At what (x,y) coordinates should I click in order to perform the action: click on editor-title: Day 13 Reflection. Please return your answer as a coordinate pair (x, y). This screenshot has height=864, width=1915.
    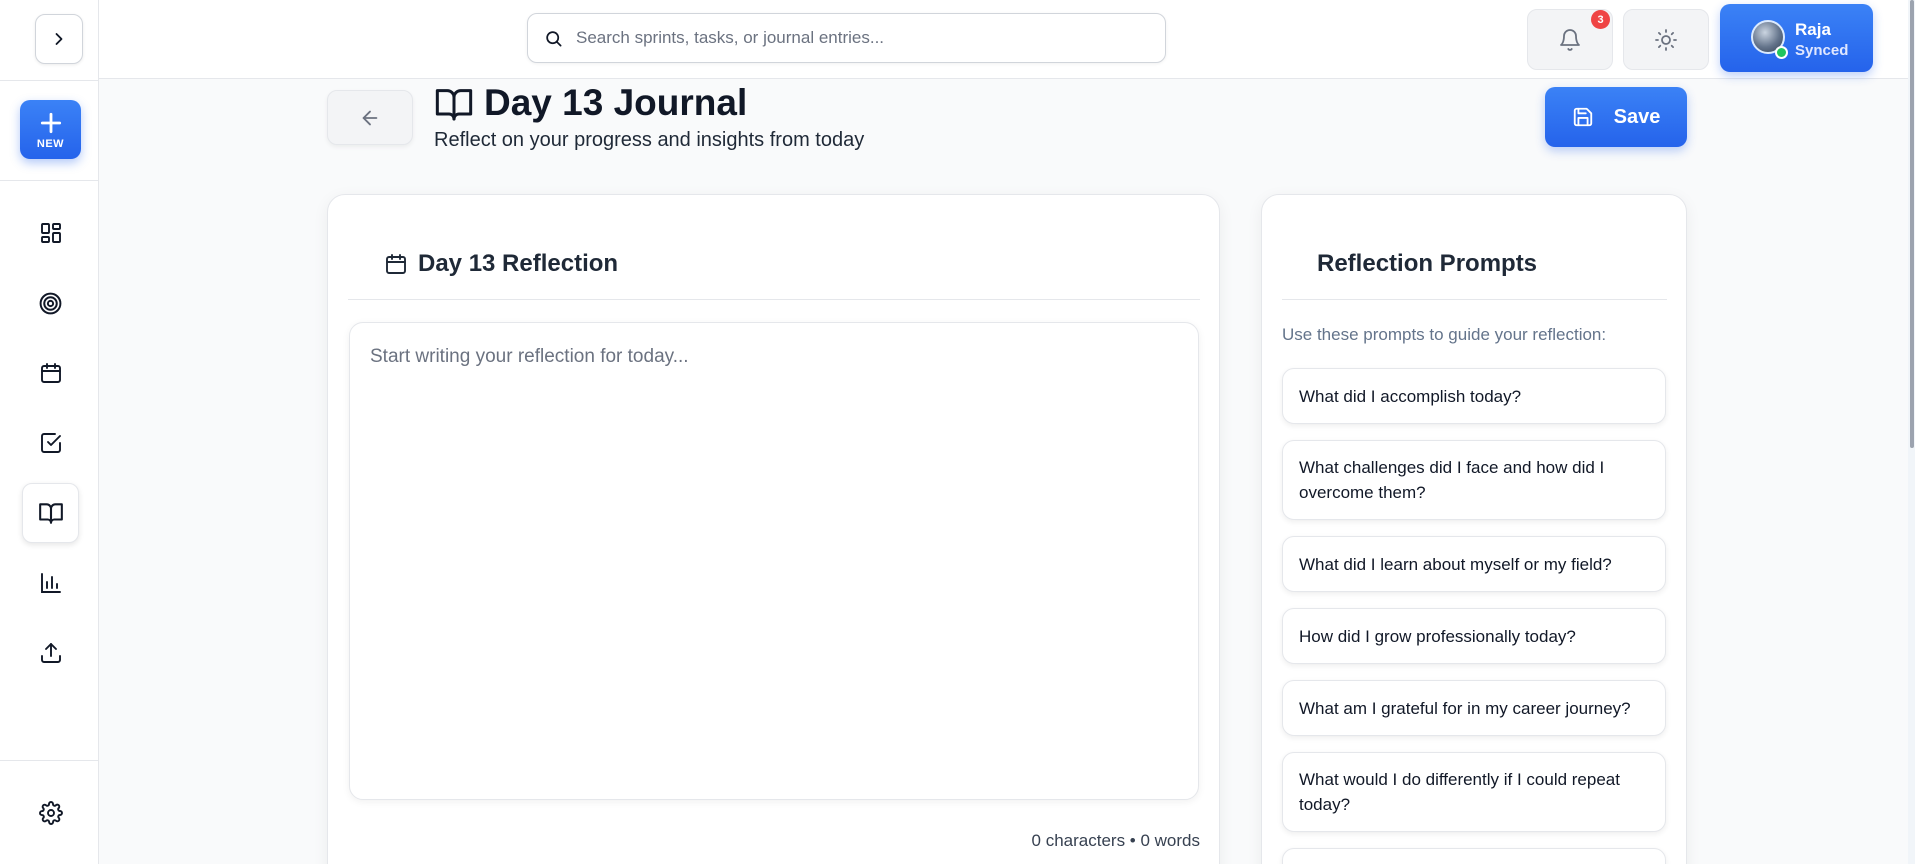
    Looking at the image, I should click on (518, 263).